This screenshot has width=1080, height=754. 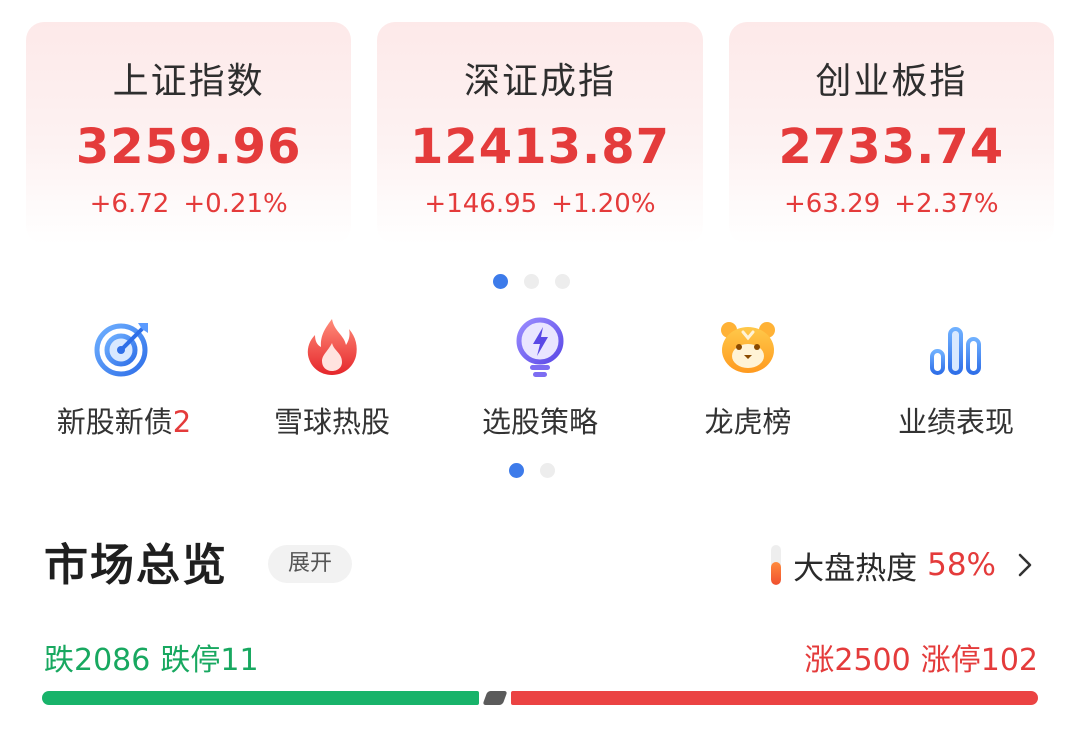 I want to click on shortcut-label: 雪球热股, so click(x=331, y=422).